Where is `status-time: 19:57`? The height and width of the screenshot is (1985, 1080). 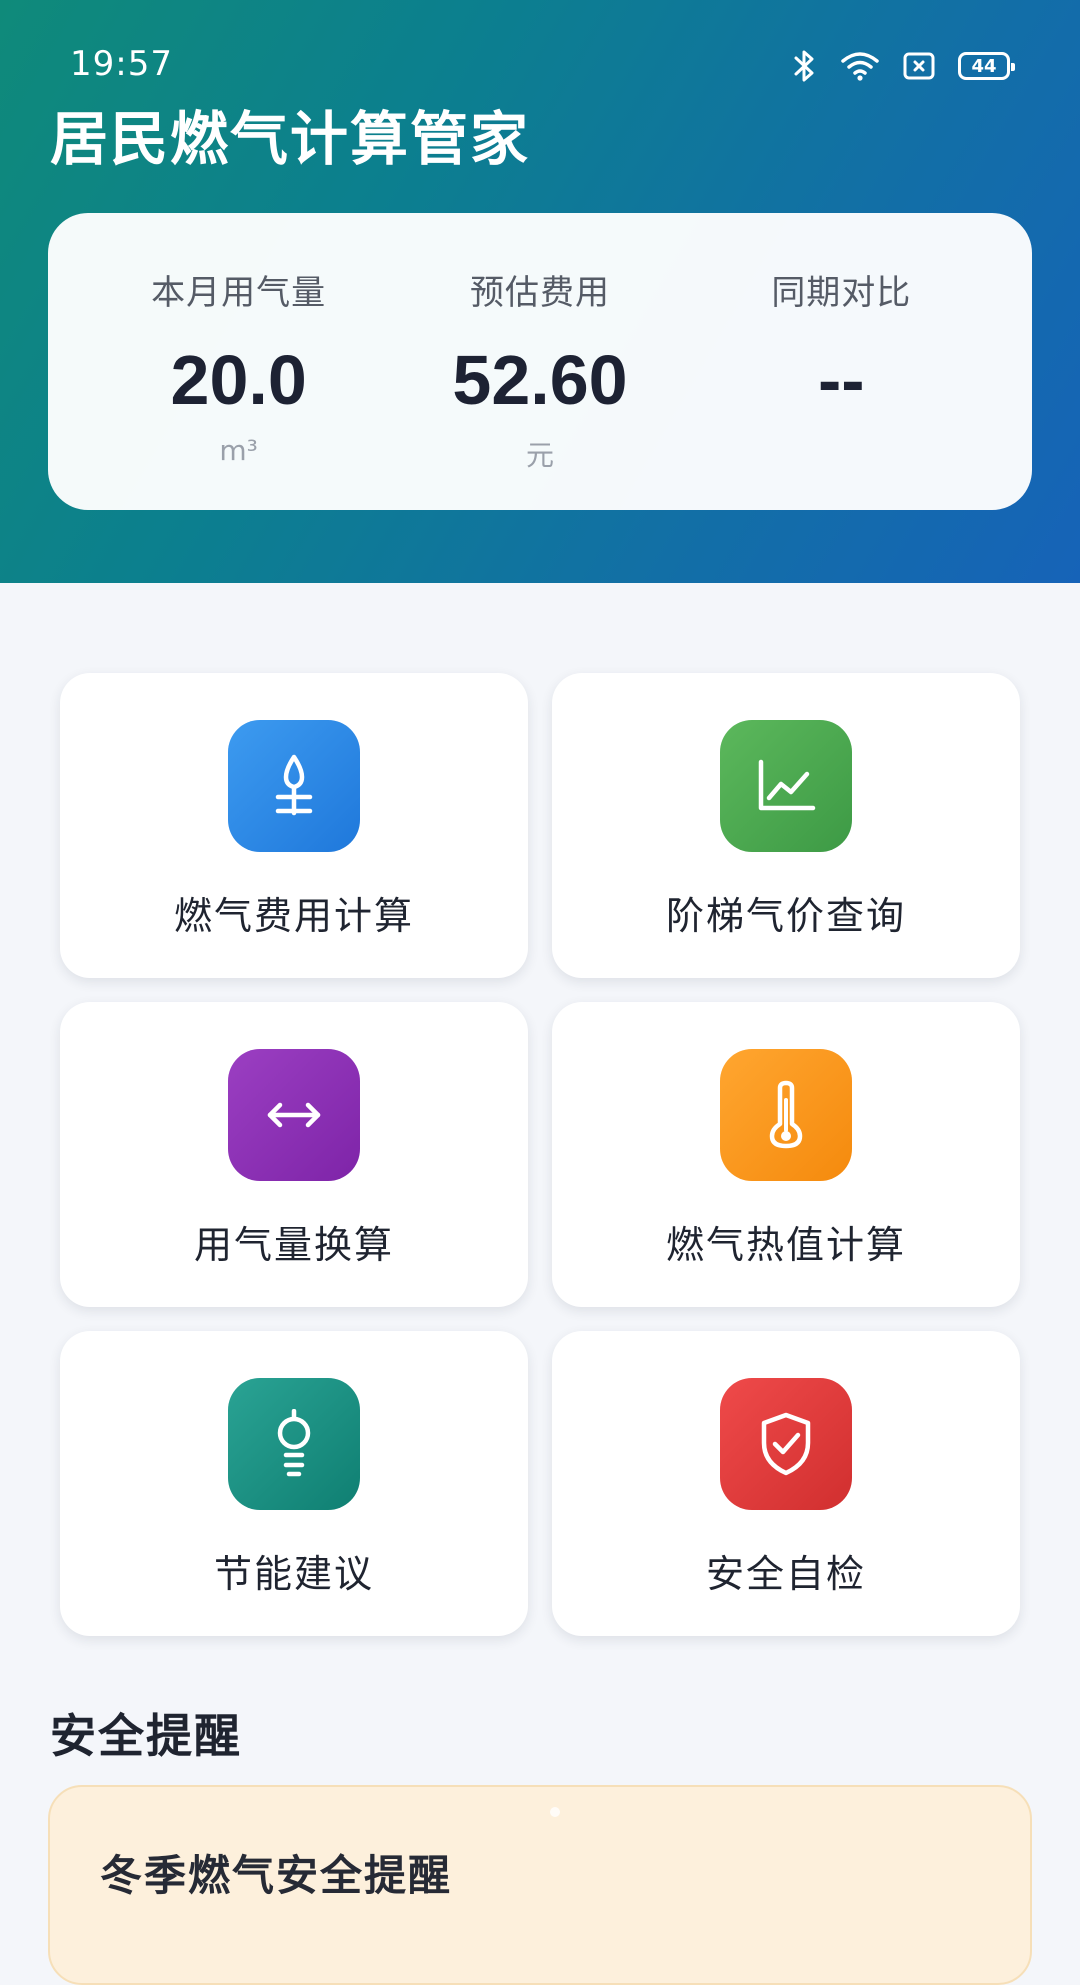 status-time: 19:57 is located at coordinates (121, 64).